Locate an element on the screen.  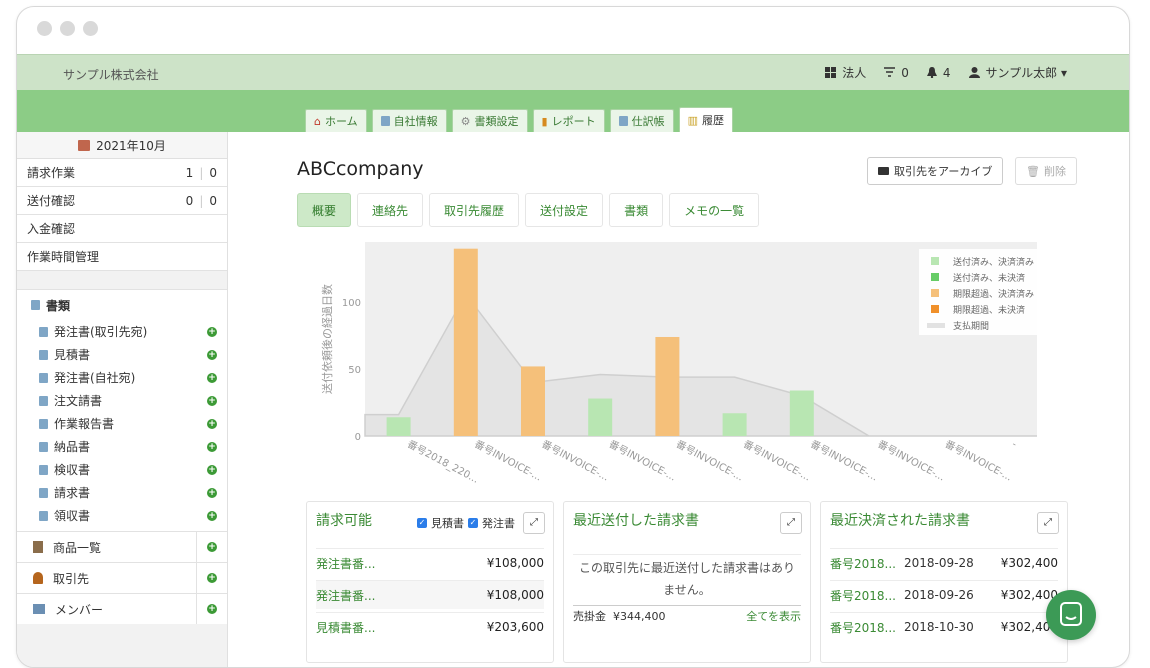
row-date: 2018-09-28 is located at coordinates (939, 563).